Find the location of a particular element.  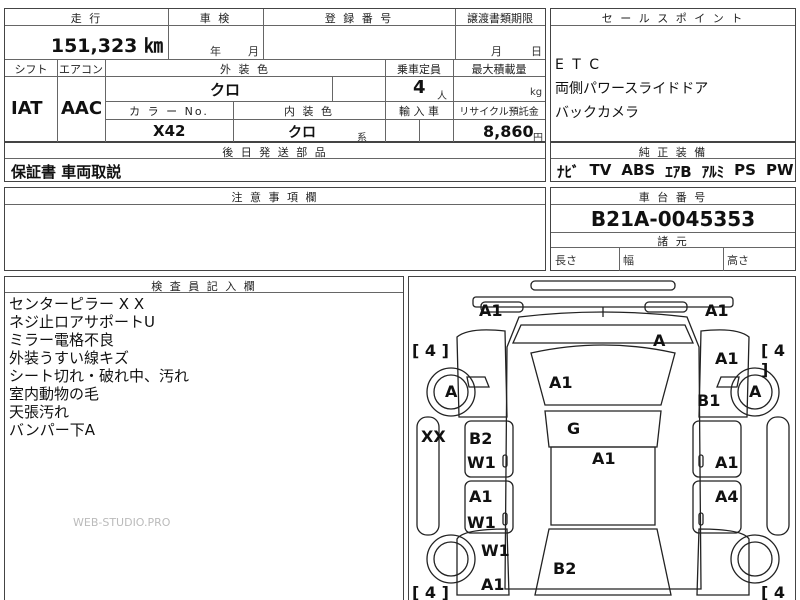

inspector-note: センターピラー X X is located at coordinates (77, 304).